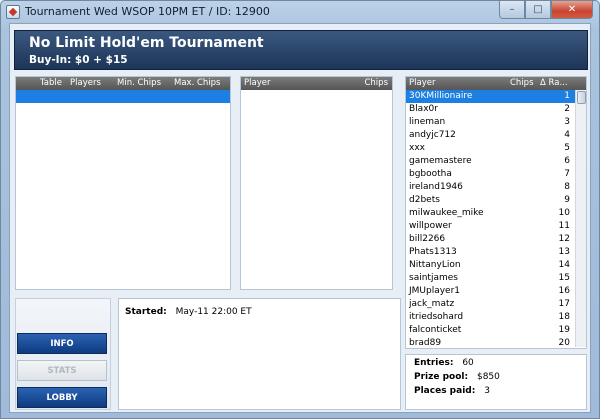  Describe the element at coordinates (259, 354) in the screenshot. I see `status-panel: Started: May-11 22:00 ET` at that location.